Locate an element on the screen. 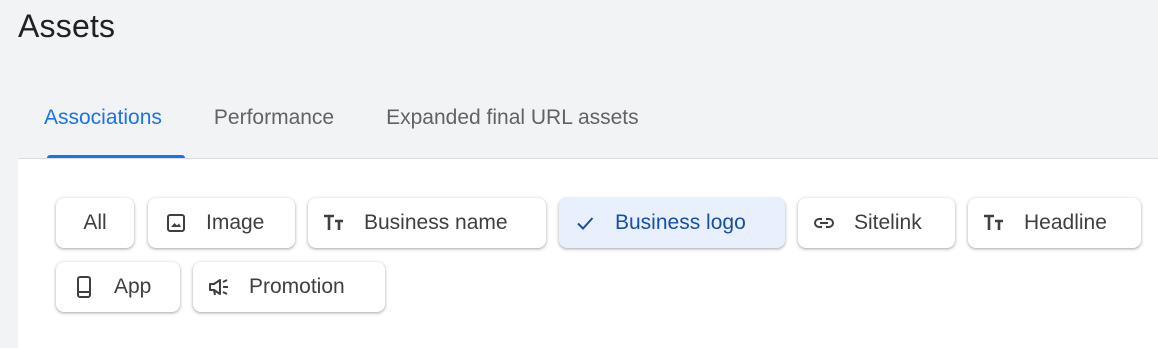 The image size is (1158, 348). chip-label: Sitelink is located at coordinates (888, 222).